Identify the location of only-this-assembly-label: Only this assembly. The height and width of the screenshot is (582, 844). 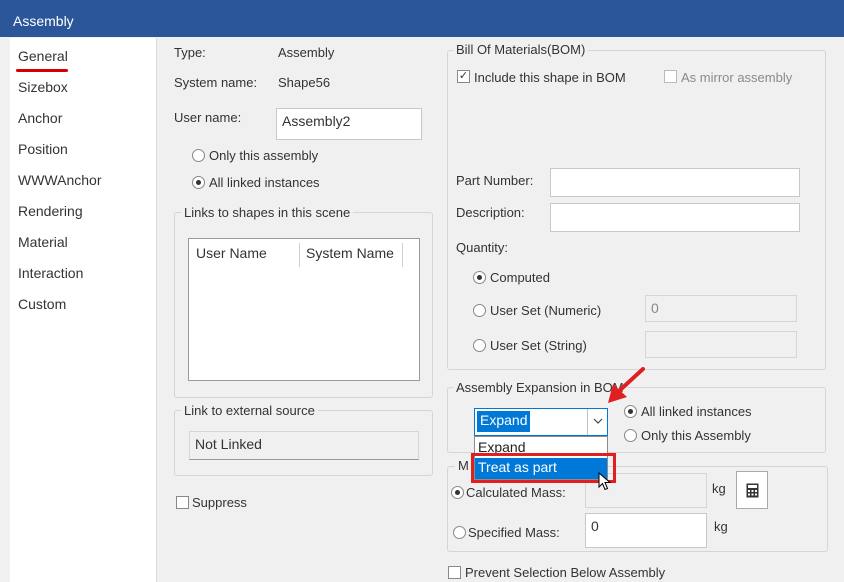
(264, 155).